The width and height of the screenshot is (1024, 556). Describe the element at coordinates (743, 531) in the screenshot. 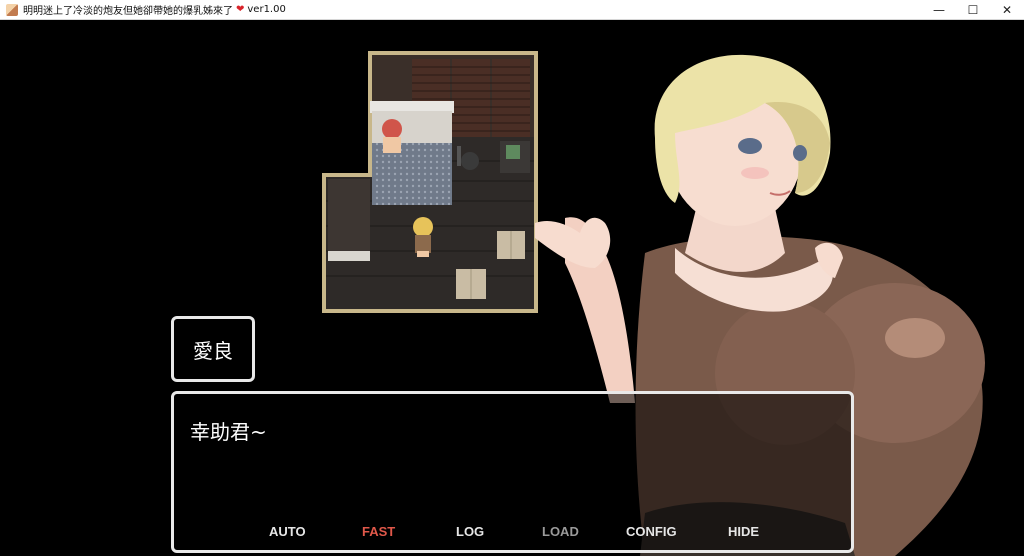

I see `hide-button: HIDE` at that location.